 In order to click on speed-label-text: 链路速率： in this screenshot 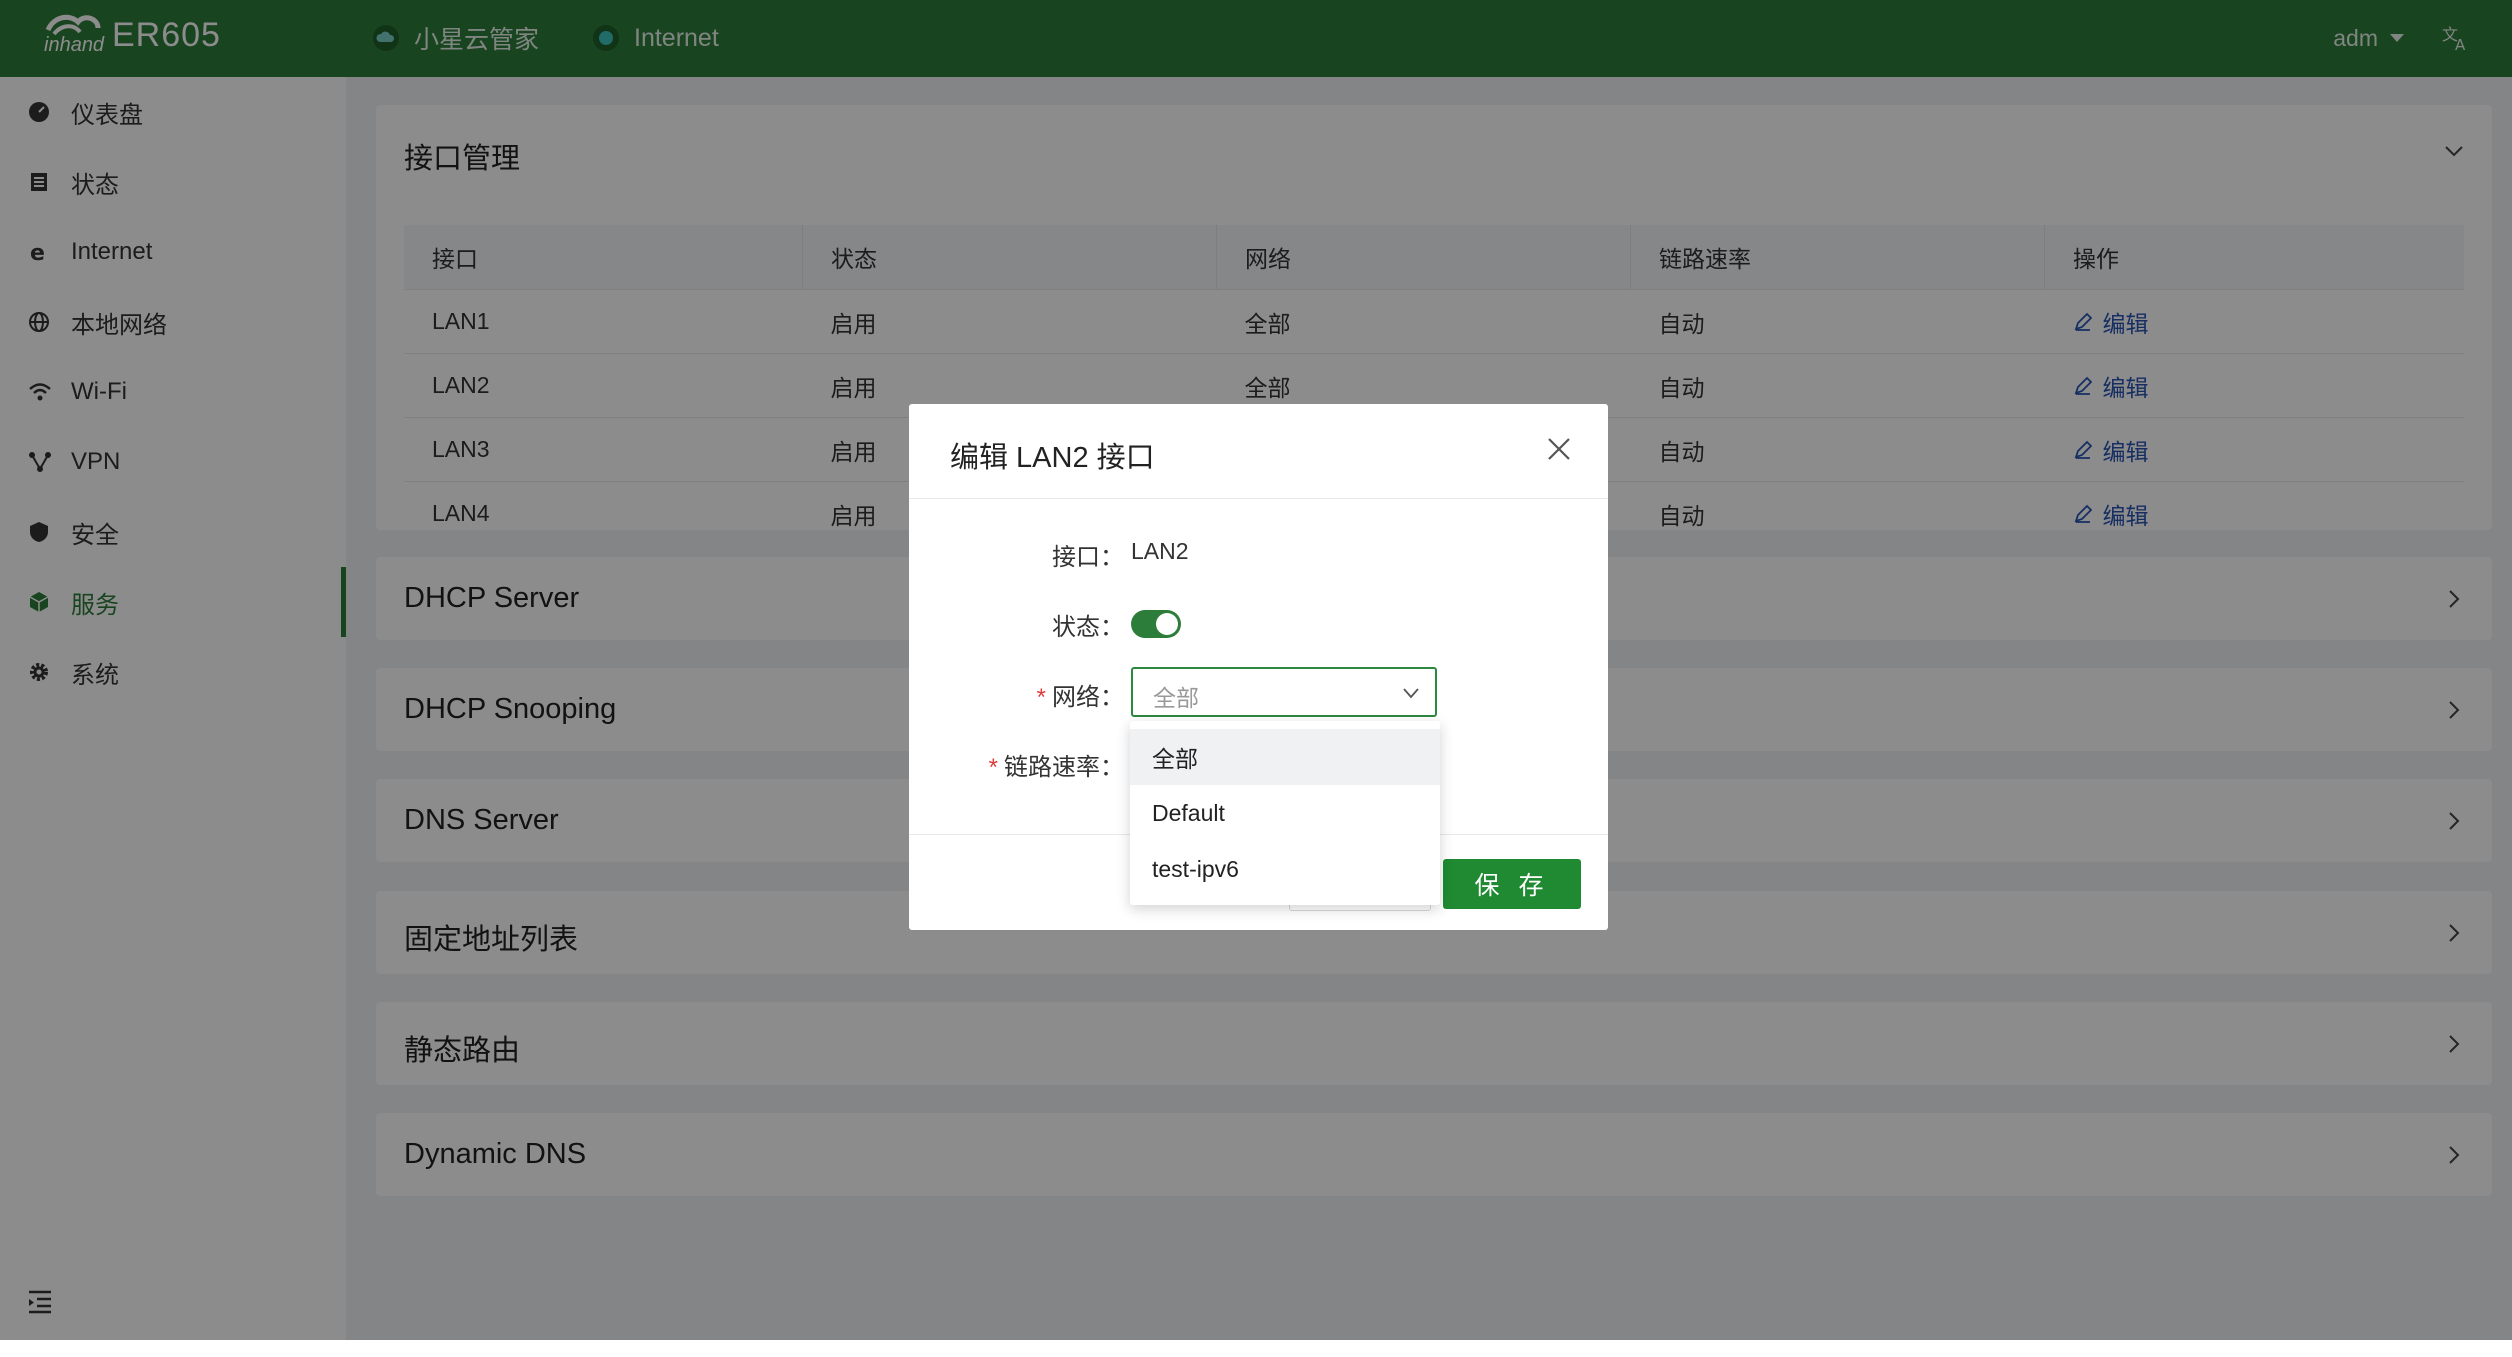, I will do `click(1064, 767)`.